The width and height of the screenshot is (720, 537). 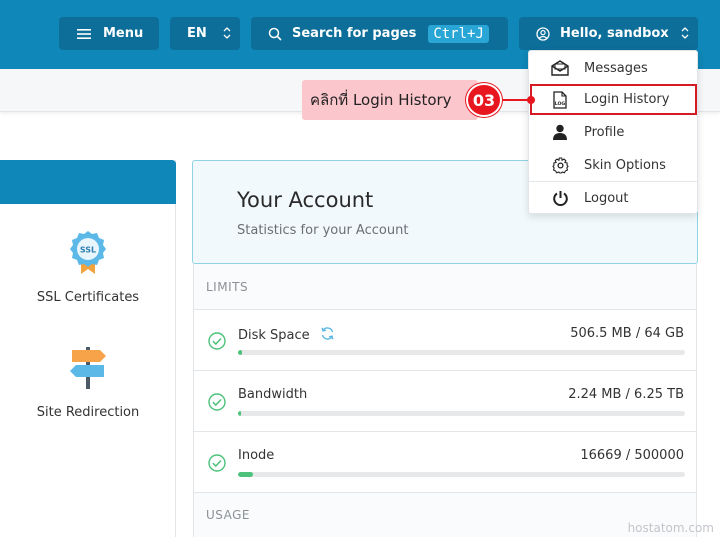 What do you see at coordinates (543, 33) in the screenshot?
I see `user-circle-icon` at bounding box center [543, 33].